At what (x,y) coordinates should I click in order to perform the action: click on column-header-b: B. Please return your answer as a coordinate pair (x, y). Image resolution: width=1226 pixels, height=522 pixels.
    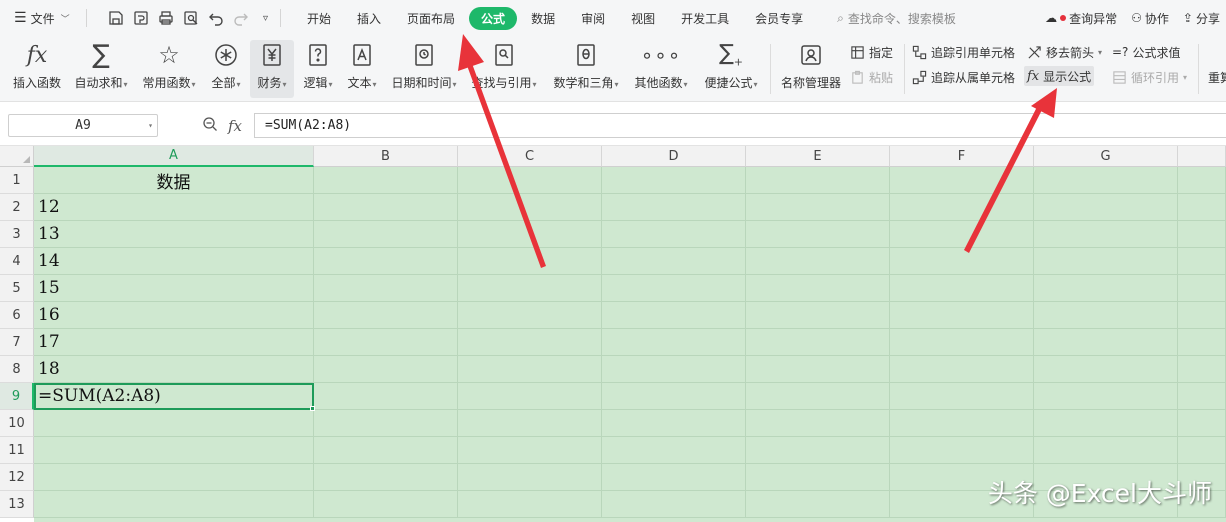
    Looking at the image, I should click on (386, 156).